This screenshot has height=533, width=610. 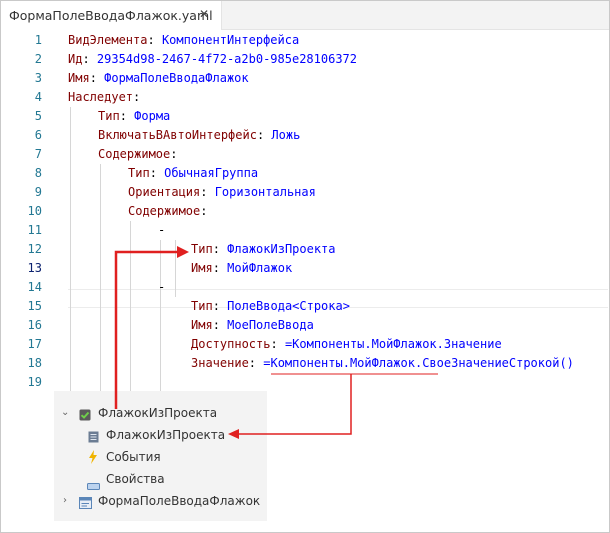 What do you see at coordinates (93, 439) in the screenshot?
I see `document-icon` at bounding box center [93, 439].